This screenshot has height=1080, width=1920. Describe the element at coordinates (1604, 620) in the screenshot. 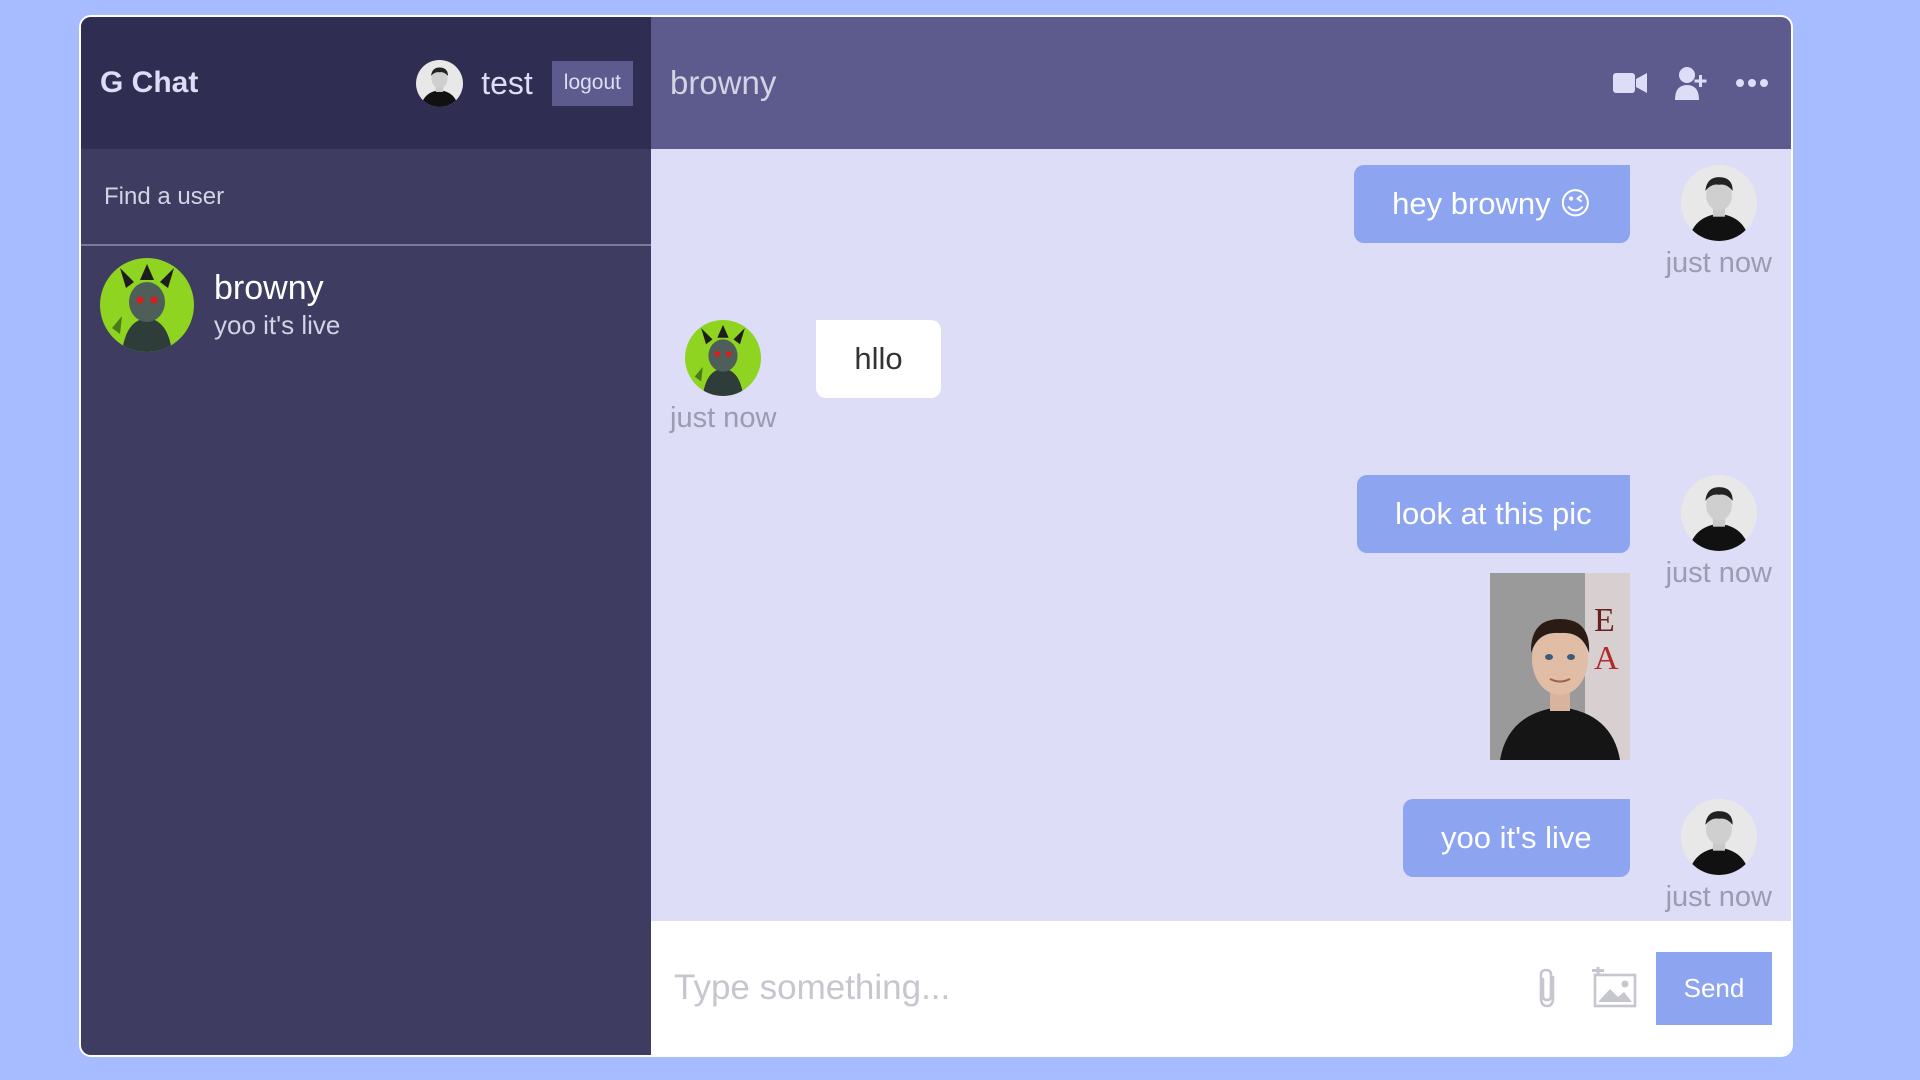

I see `svg-text: E` at that location.